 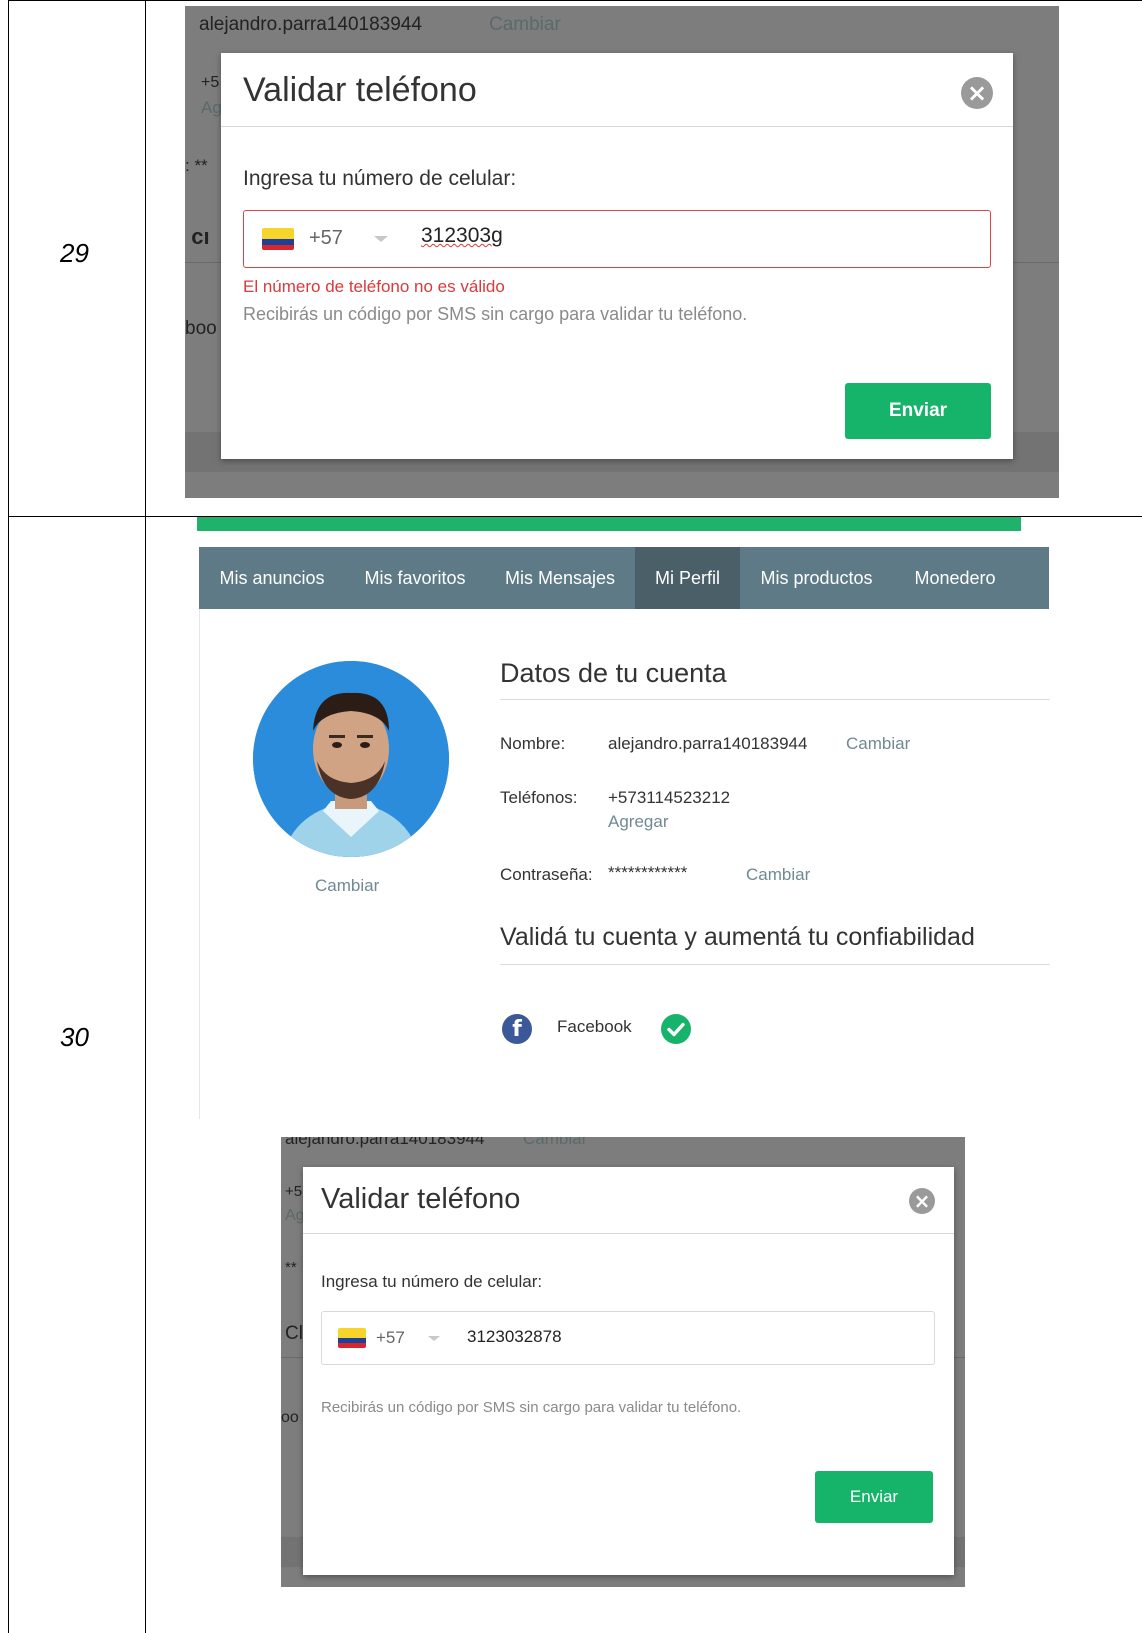 I want to click on password-change-link: Cambiar, so click(x=778, y=875).